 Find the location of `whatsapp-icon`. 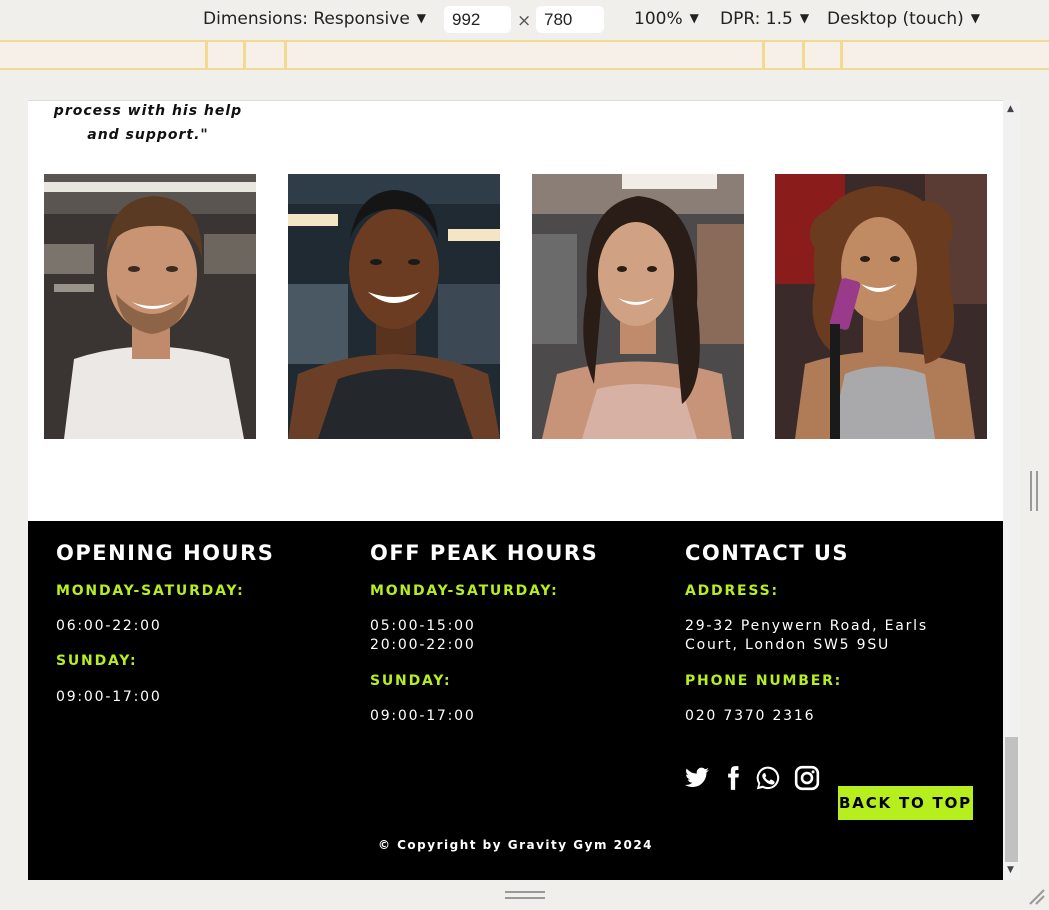

whatsapp-icon is located at coordinates (768, 778).